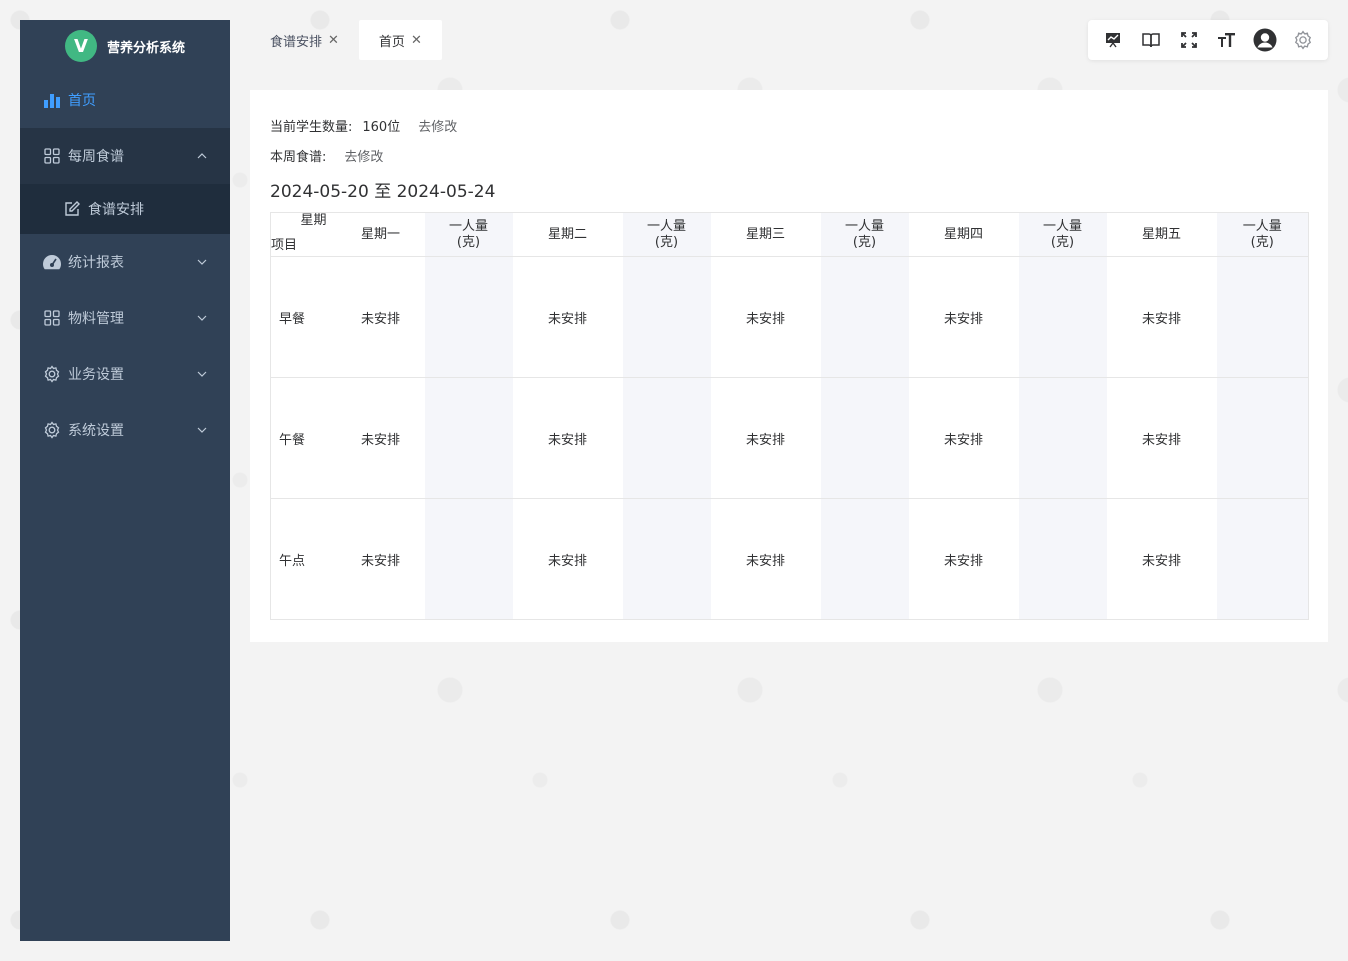  I want to click on bar-chart-icon, so click(52, 100).